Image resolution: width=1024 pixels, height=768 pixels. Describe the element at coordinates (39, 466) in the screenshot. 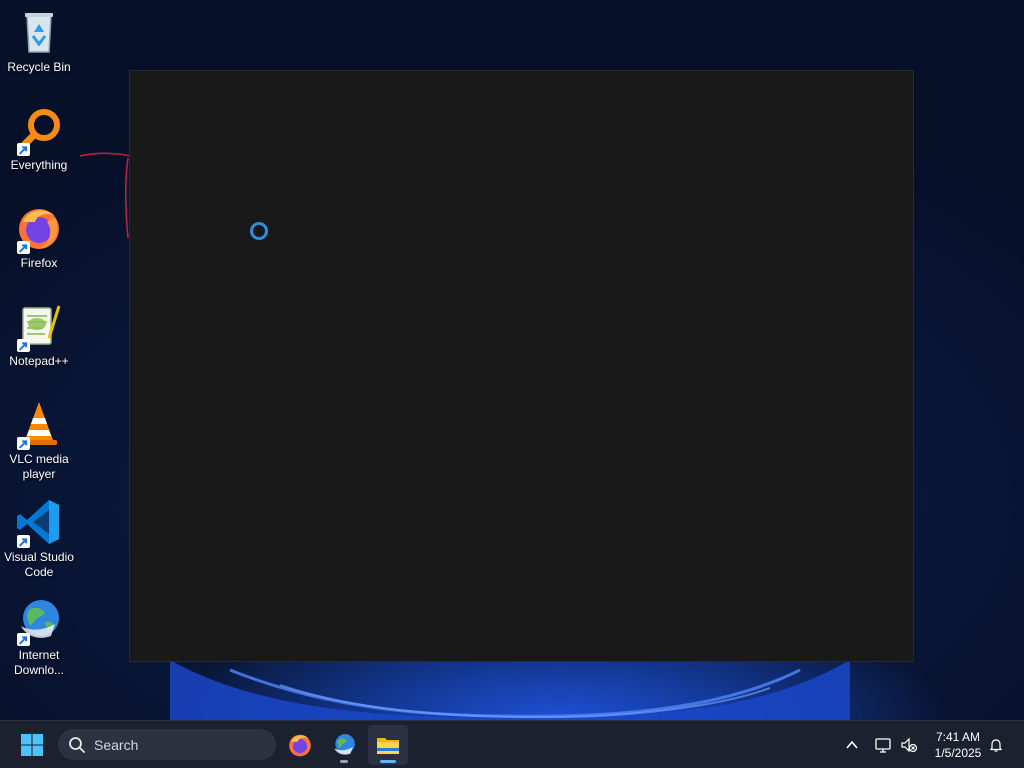

I see `desktop-icon-label: VLC media player` at that location.